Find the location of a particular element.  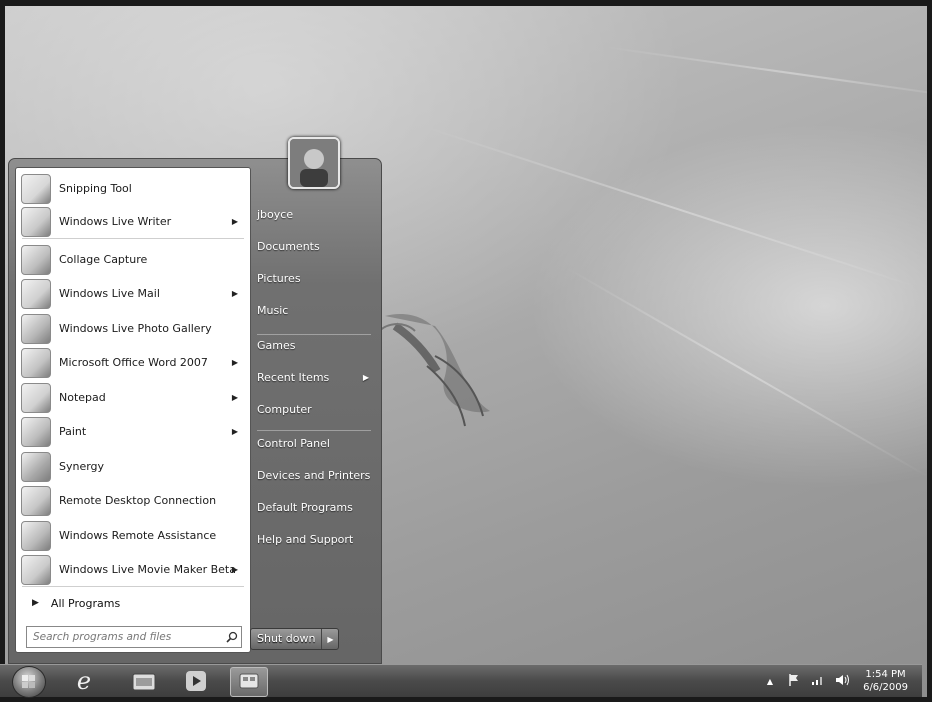

active-app-icon is located at coordinates (249, 682).